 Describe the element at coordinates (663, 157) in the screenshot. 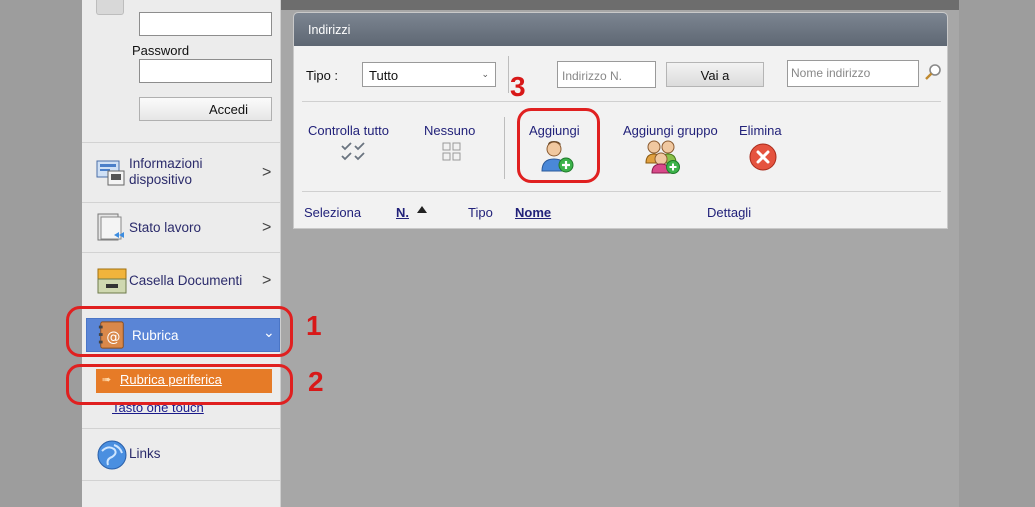

I see `add-group-icon` at that location.